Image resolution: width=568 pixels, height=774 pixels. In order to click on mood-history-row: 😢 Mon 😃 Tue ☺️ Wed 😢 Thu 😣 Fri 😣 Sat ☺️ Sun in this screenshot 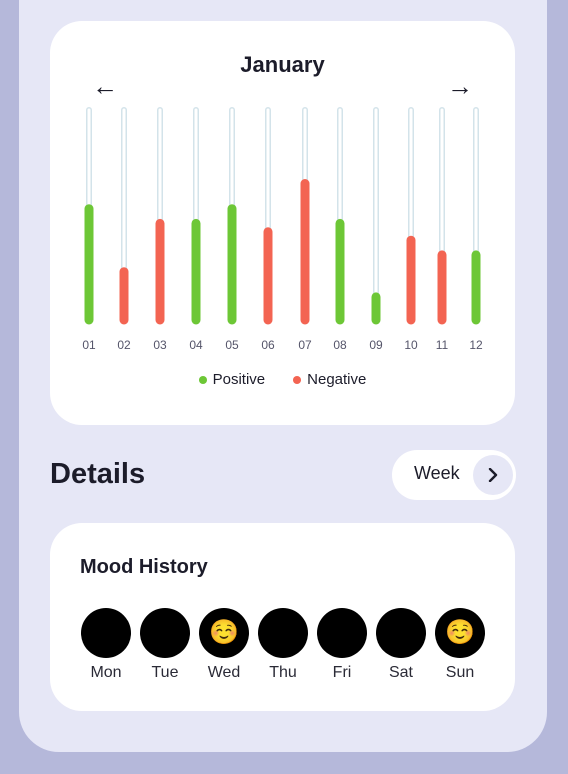, I will do `click(283, 645)`.